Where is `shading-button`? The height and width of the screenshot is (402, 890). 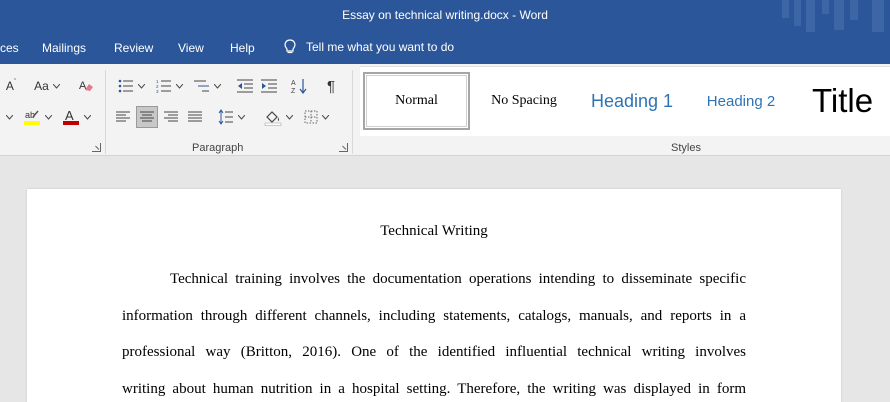 shading-button is located at coordinates (278, 117).